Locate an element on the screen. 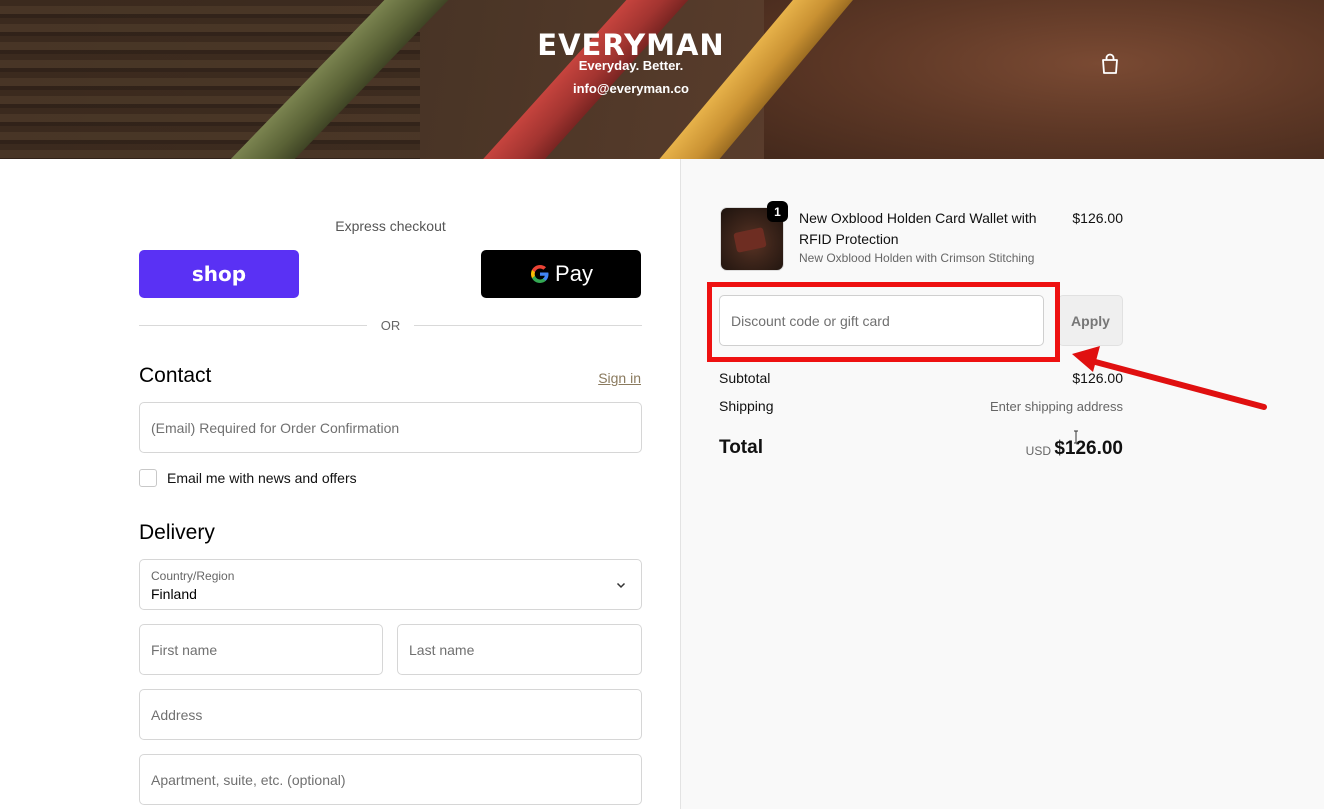 This screenshot has height=809, width=1324. product-price: $126.00 is located at coordinates (1097, 218).